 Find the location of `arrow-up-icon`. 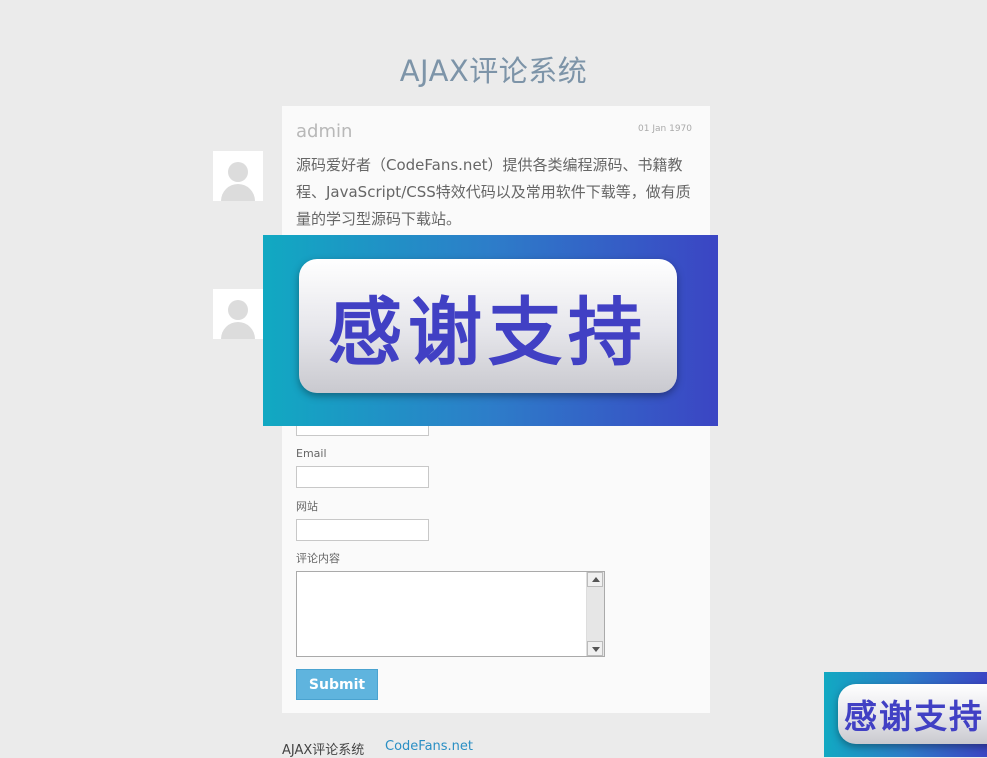

arrow-up-icon is located at coordinates (596, 579).